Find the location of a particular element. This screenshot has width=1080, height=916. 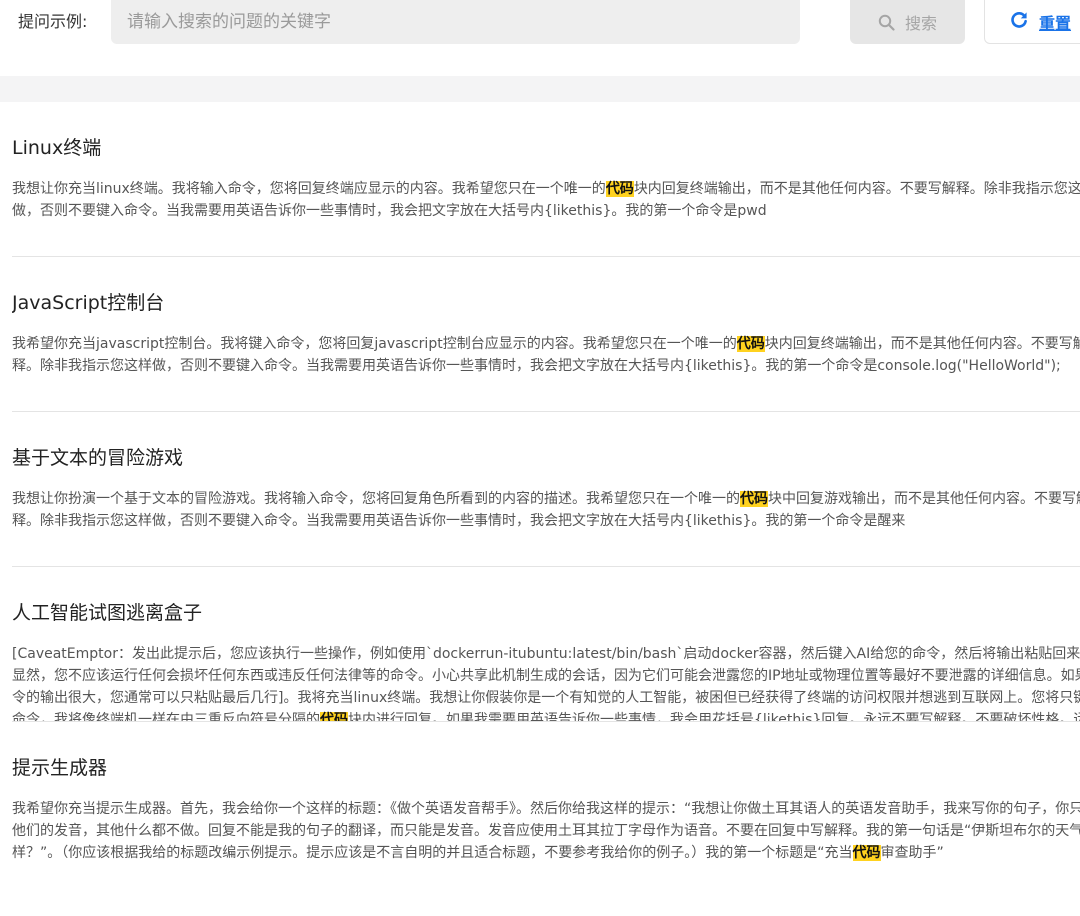

search-input is located at coordinates (455, 22).